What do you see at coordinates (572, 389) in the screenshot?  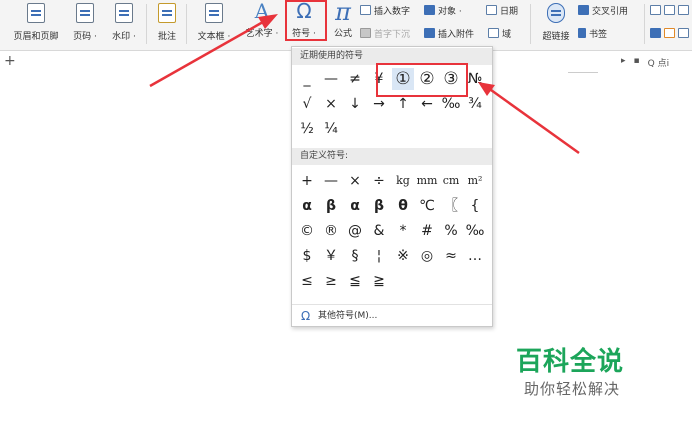 I see `watermark-slogan: 助你轻松解决` at bounding box center [572, 389].